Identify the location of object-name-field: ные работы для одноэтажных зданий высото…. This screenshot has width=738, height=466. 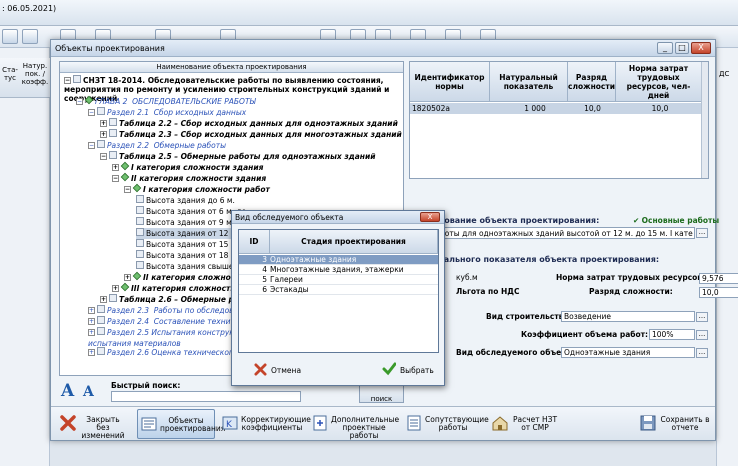
(552, 233).